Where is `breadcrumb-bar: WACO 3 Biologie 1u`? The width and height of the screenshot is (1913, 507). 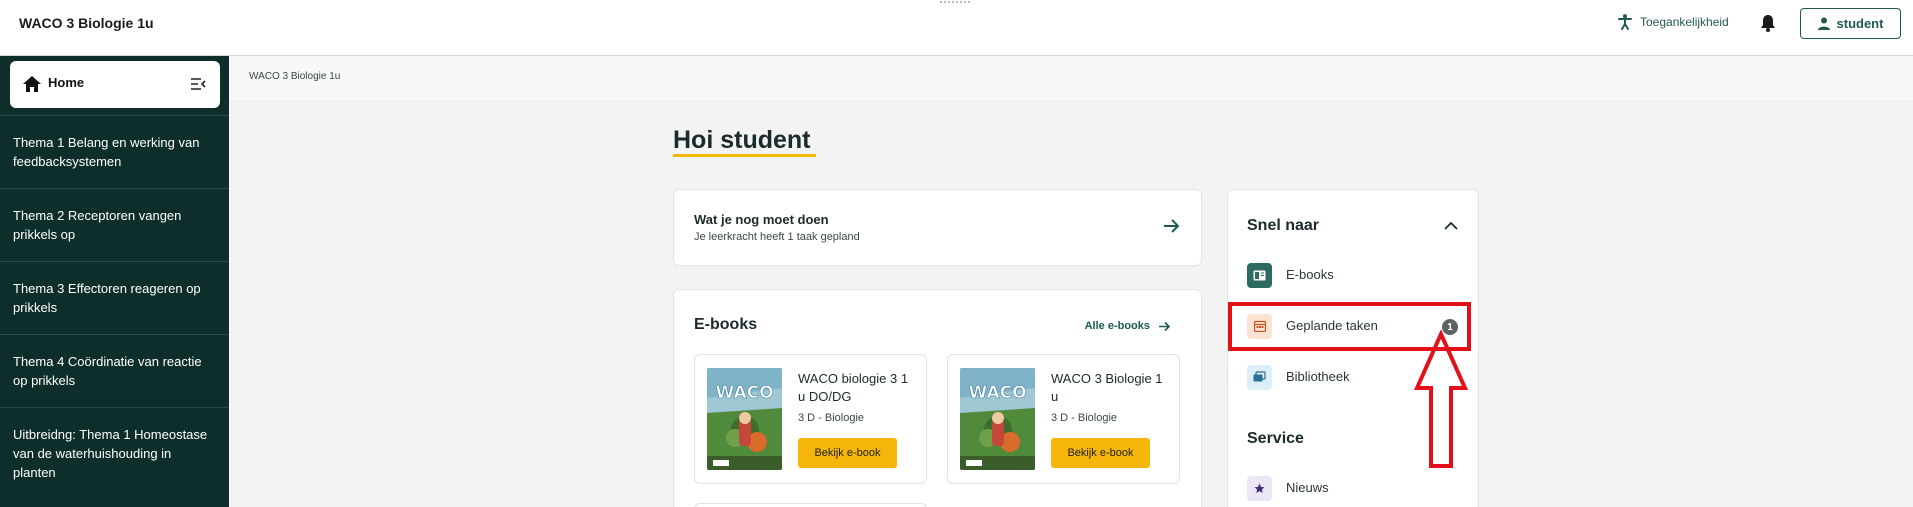 breadcrumb-bar: WACO 3 Biologie 1u is located at coordinates (1071, 78).